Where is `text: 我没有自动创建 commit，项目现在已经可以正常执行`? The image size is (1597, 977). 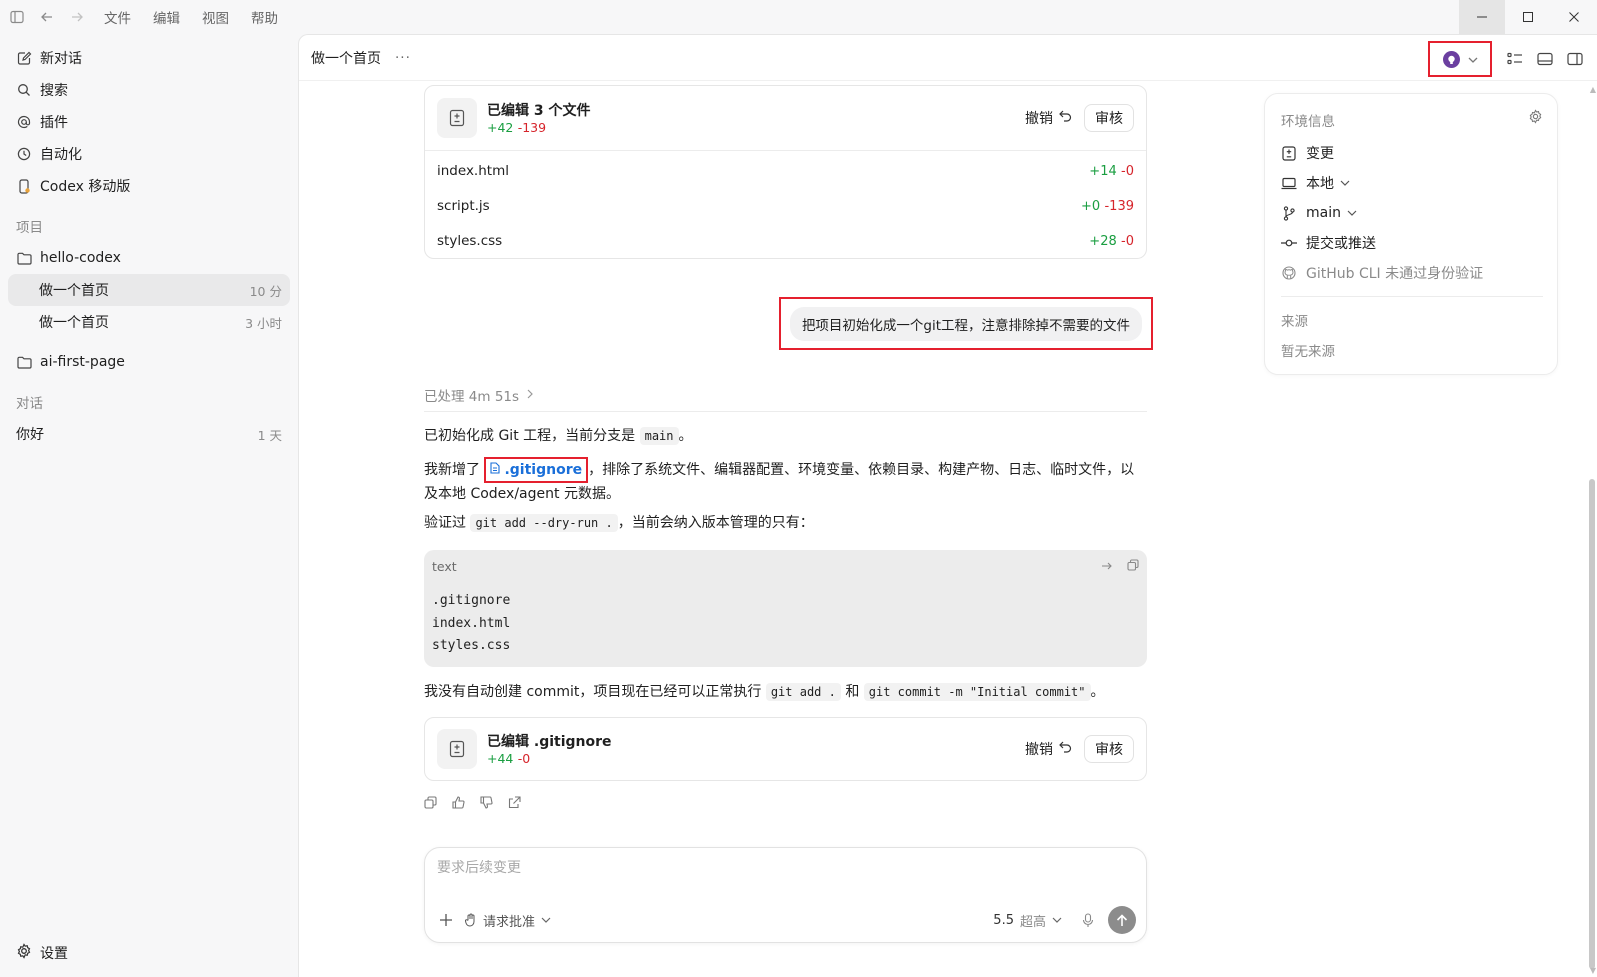
text: 我没有自动创建 commit，项目现在已经可以正常执行 is located at coordinates (593, 692).